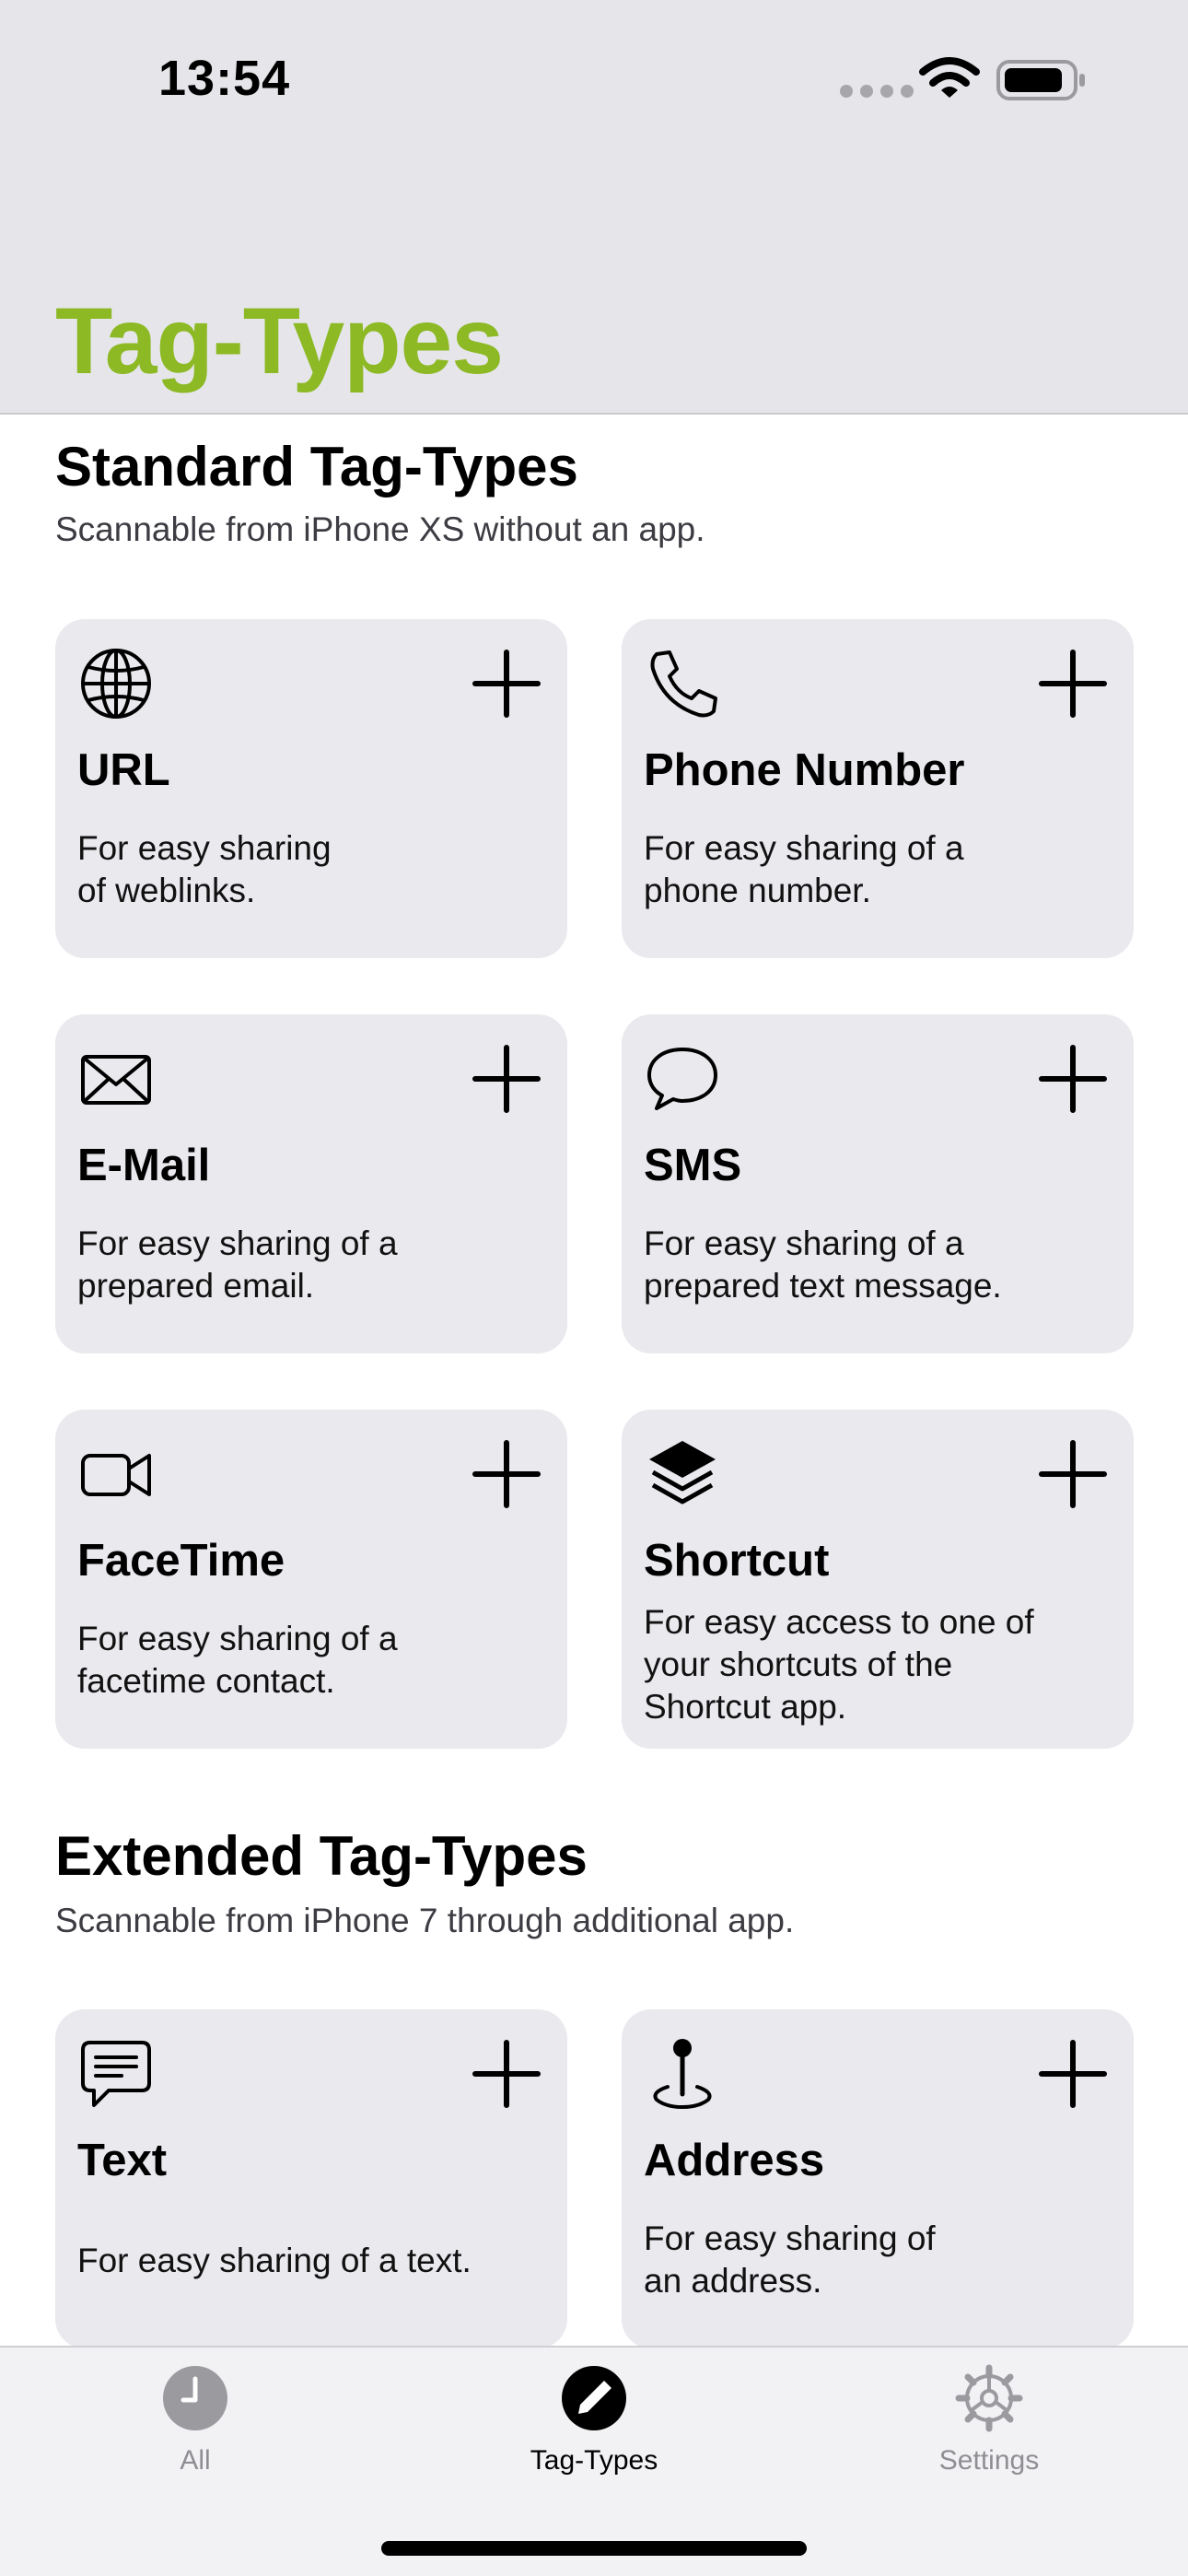 This screenshot has height=2576, width=1188. Describe the element at coordinates (195, 2460) in the screenshot. I see `tab-label: All` at that location.